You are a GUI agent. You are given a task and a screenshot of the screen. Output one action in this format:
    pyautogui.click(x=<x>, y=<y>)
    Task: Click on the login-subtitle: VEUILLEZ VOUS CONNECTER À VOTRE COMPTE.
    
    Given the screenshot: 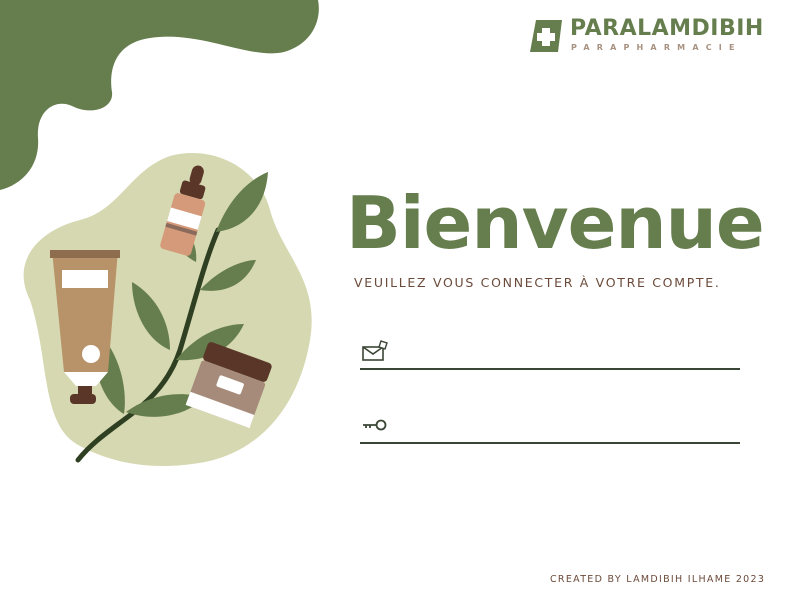 What is the action you would take?
    pyautogui.click(x=537, y=282)
    